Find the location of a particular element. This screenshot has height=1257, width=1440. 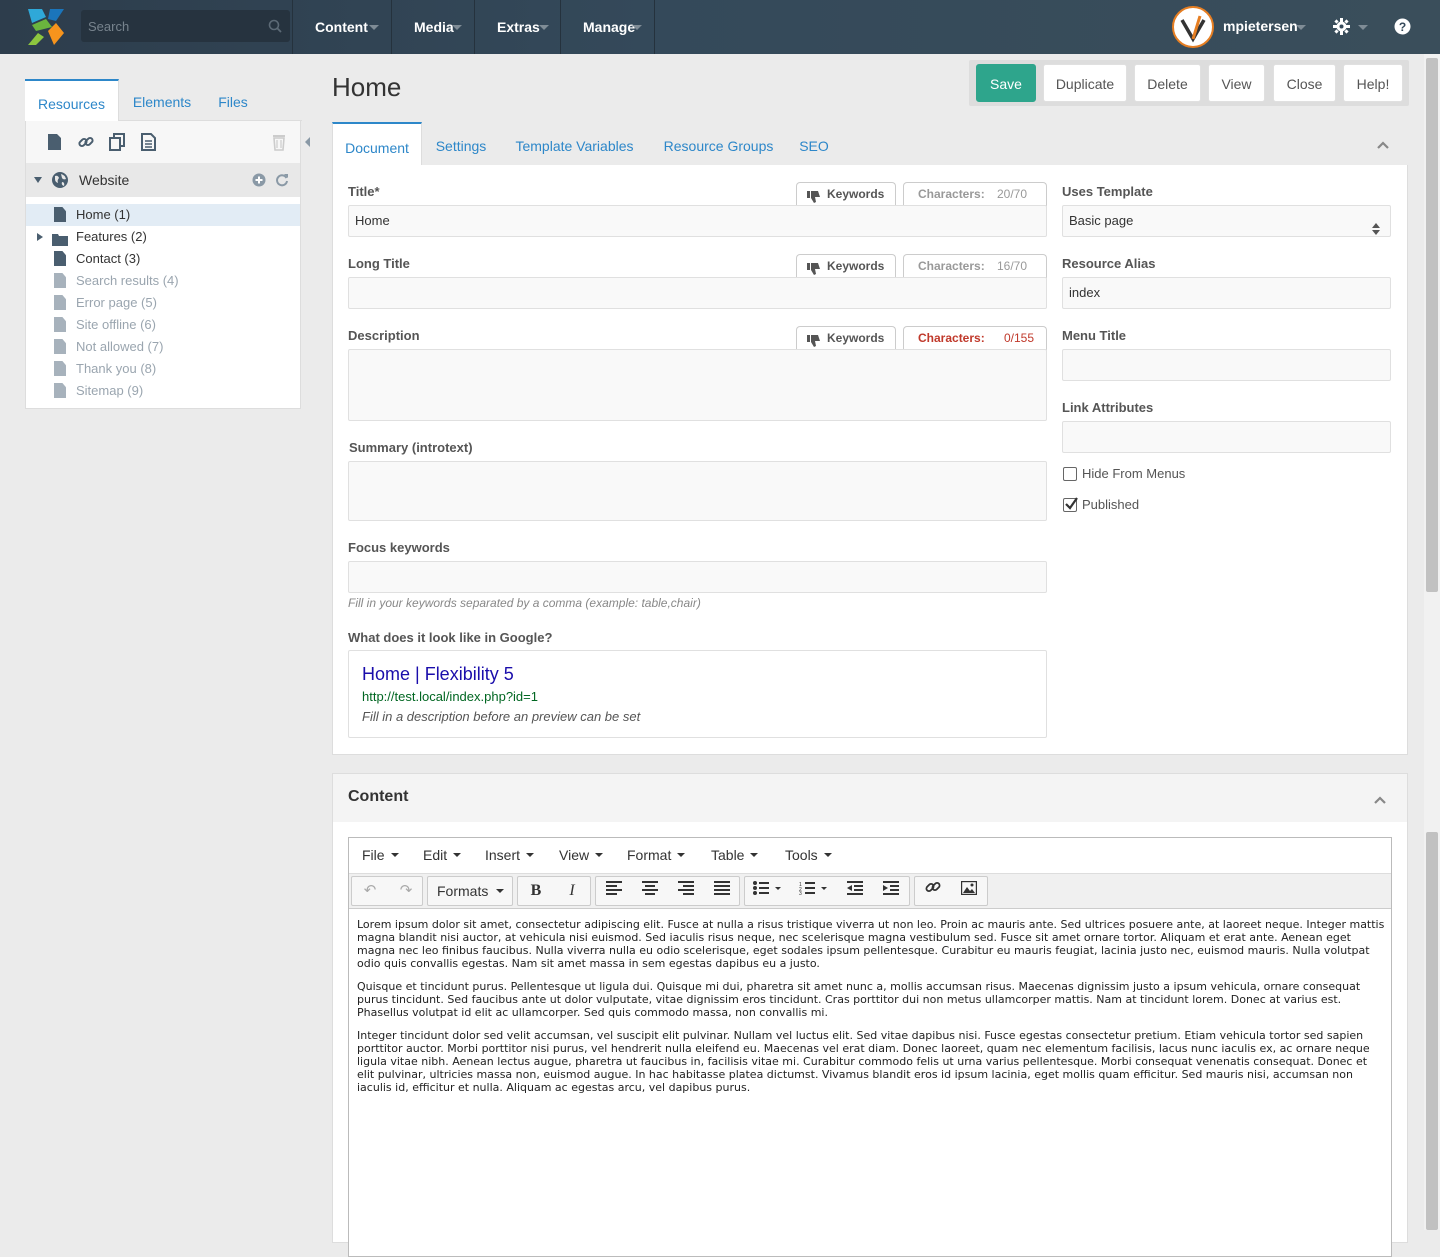

tab-files: Files is located at coordinates (233, 100).